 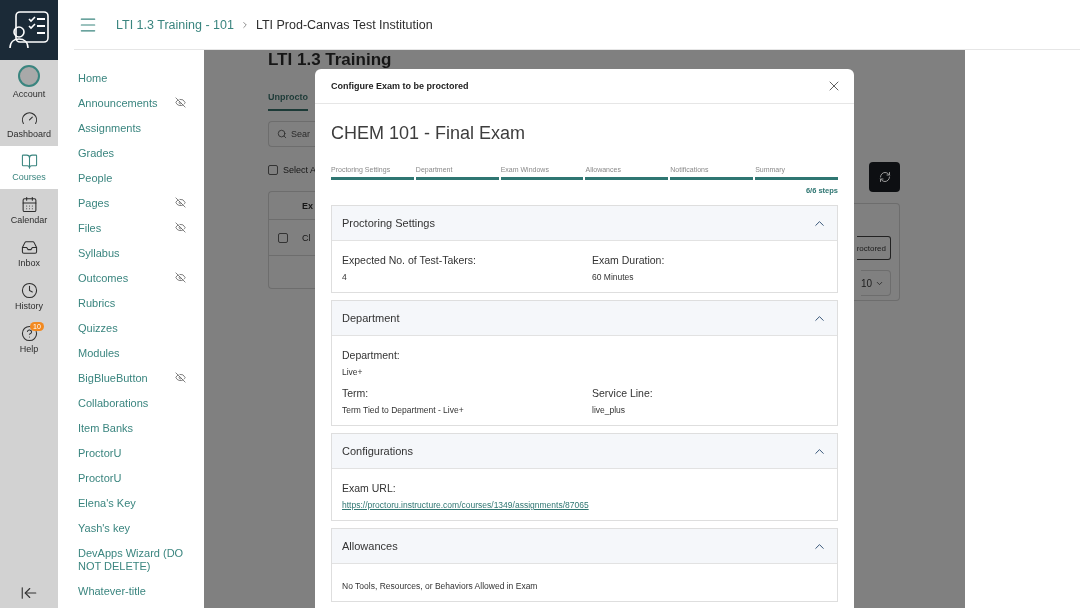 What do you see at coordinates (109, 128) in the screenshot?
I see `course-nav-link: Assignments` at bounding box center [109, 128].